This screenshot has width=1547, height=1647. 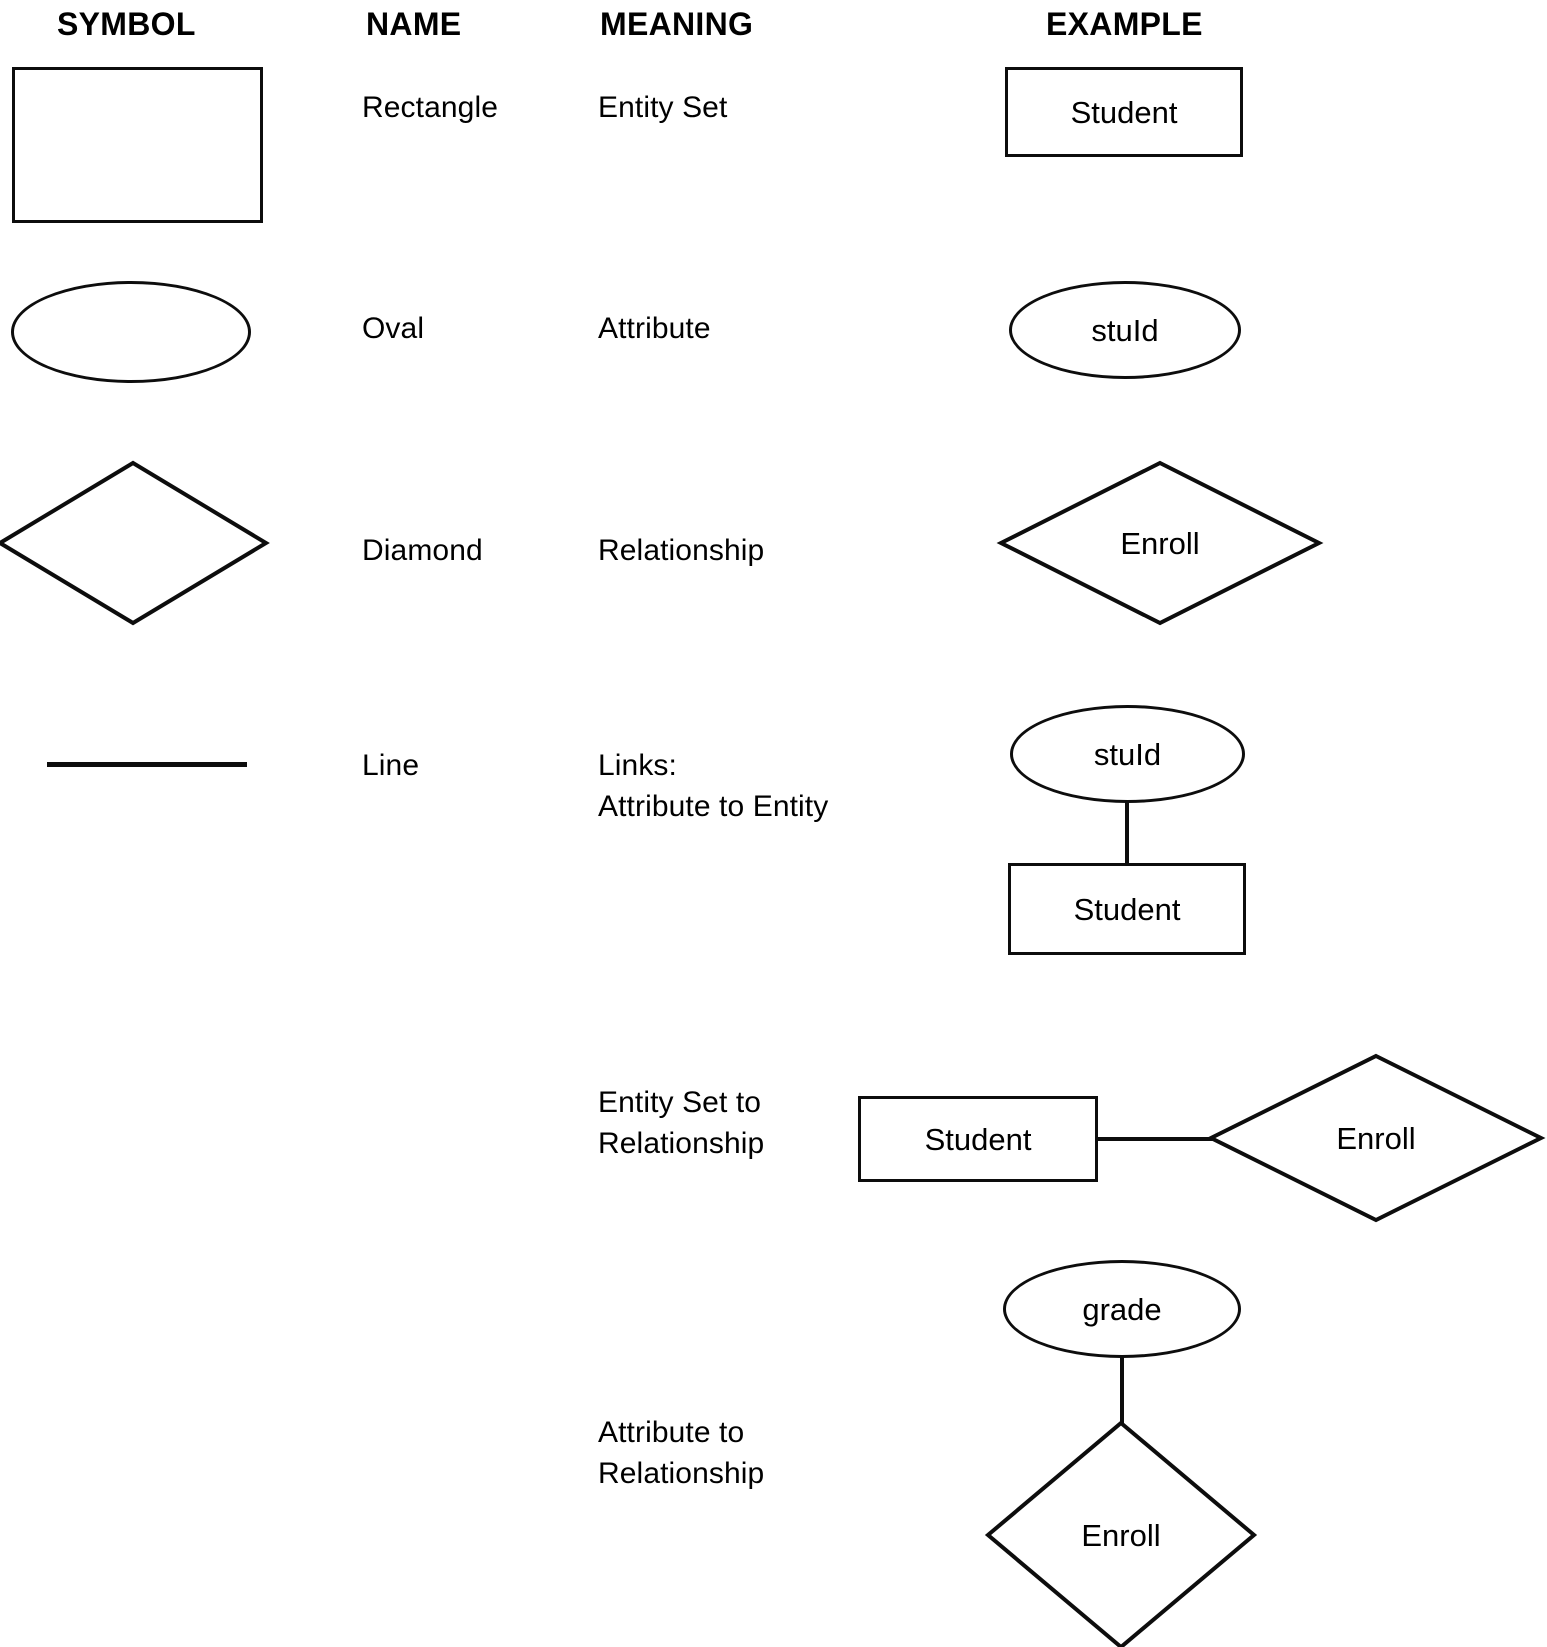 I want to click on row-meaning-entity-set: Entity Set, so click(x=663, y=107).